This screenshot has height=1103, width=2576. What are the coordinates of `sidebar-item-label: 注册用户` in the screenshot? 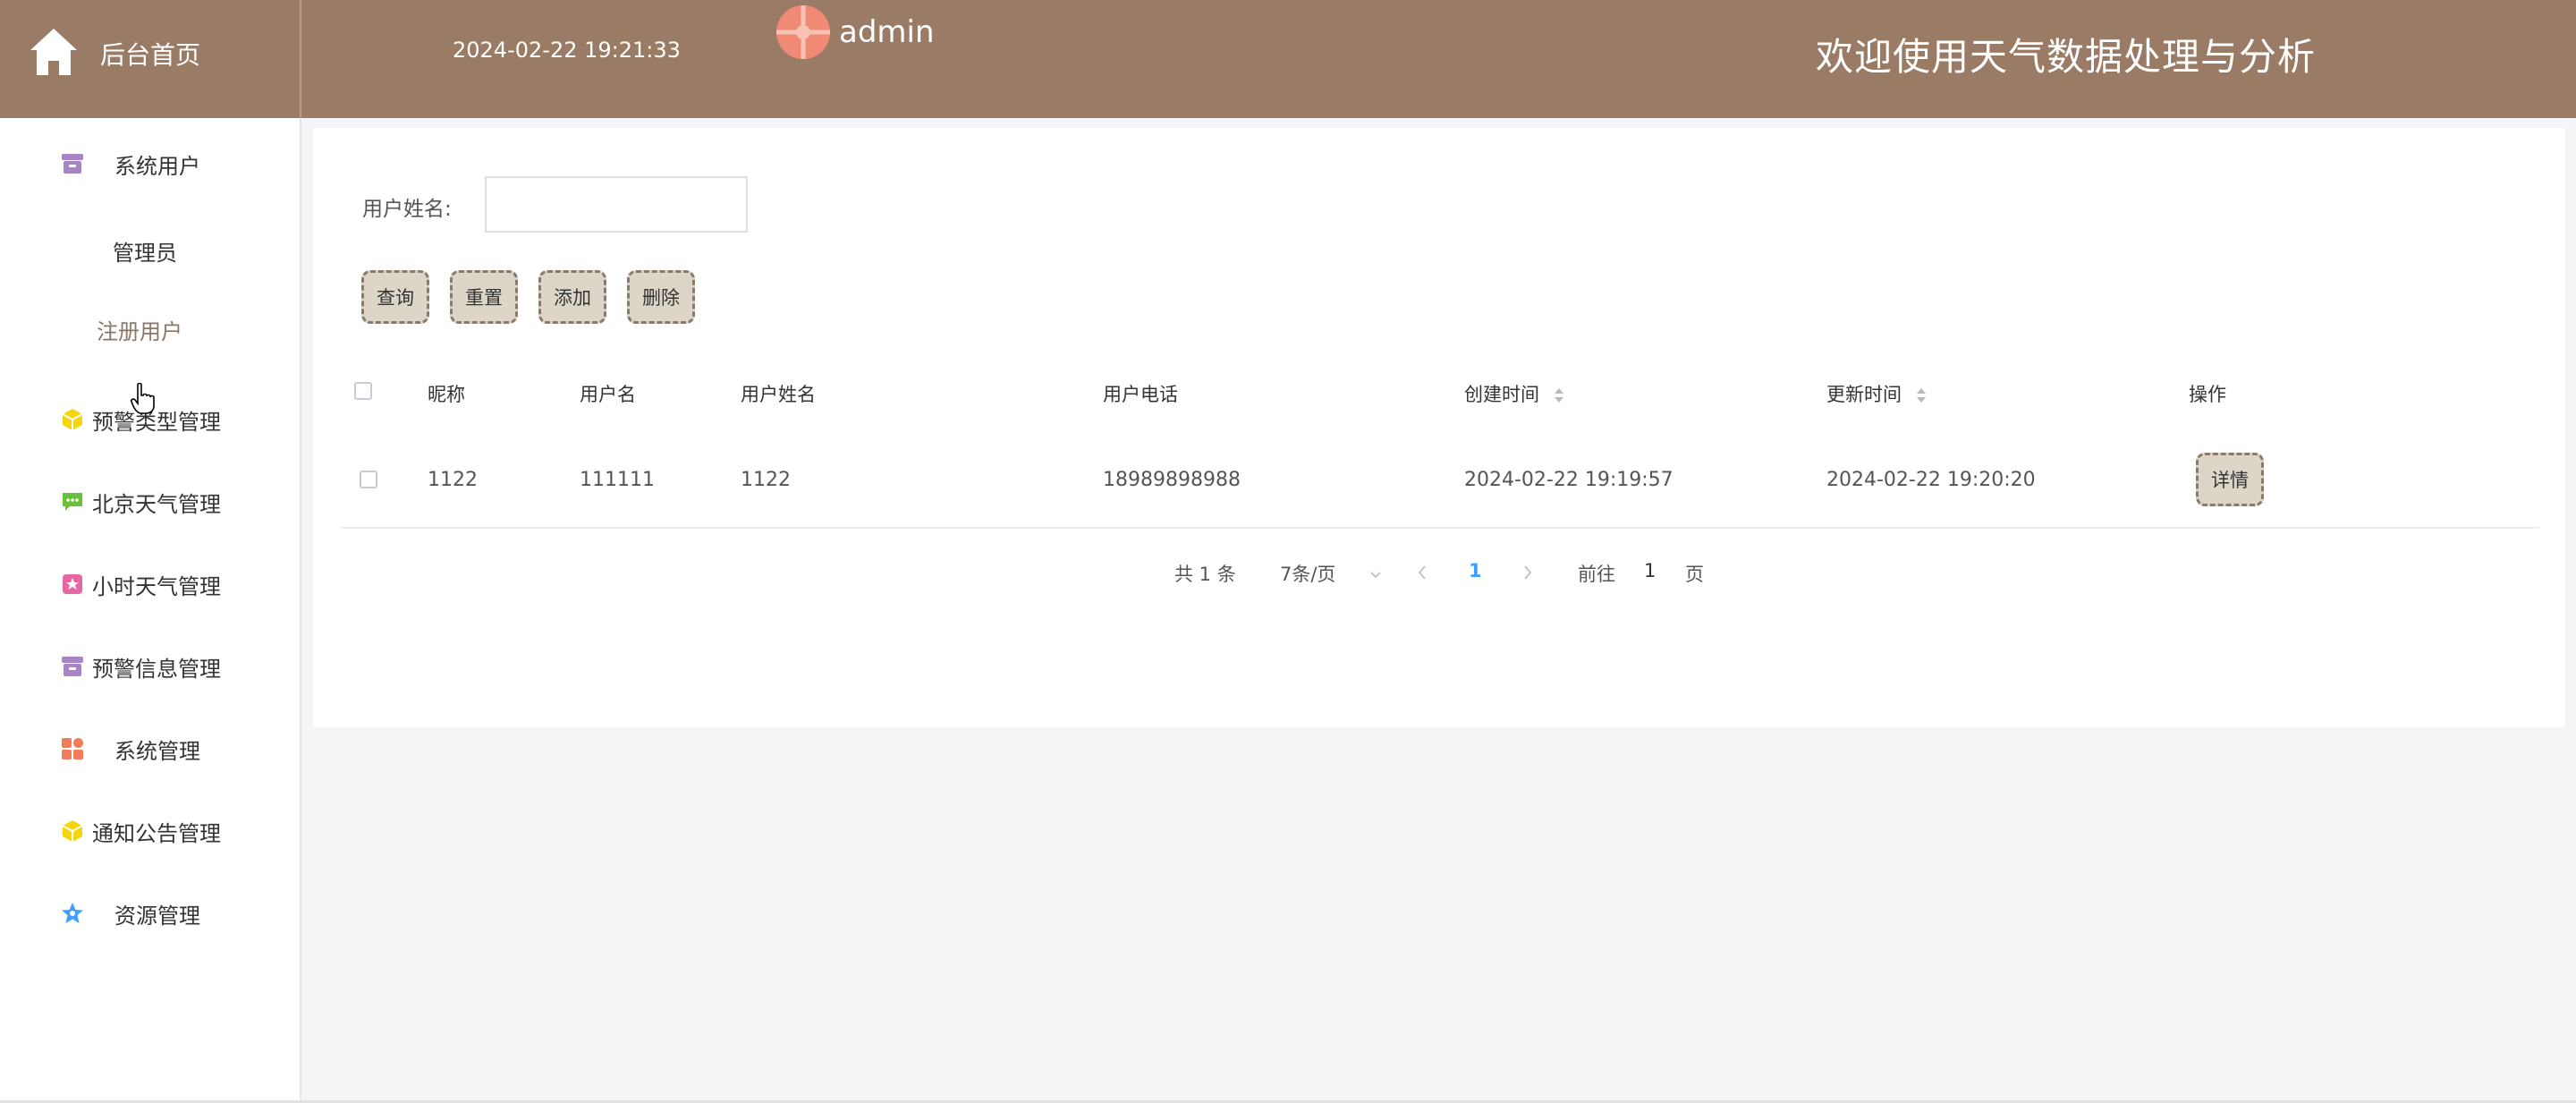 It's located at (139, 332).